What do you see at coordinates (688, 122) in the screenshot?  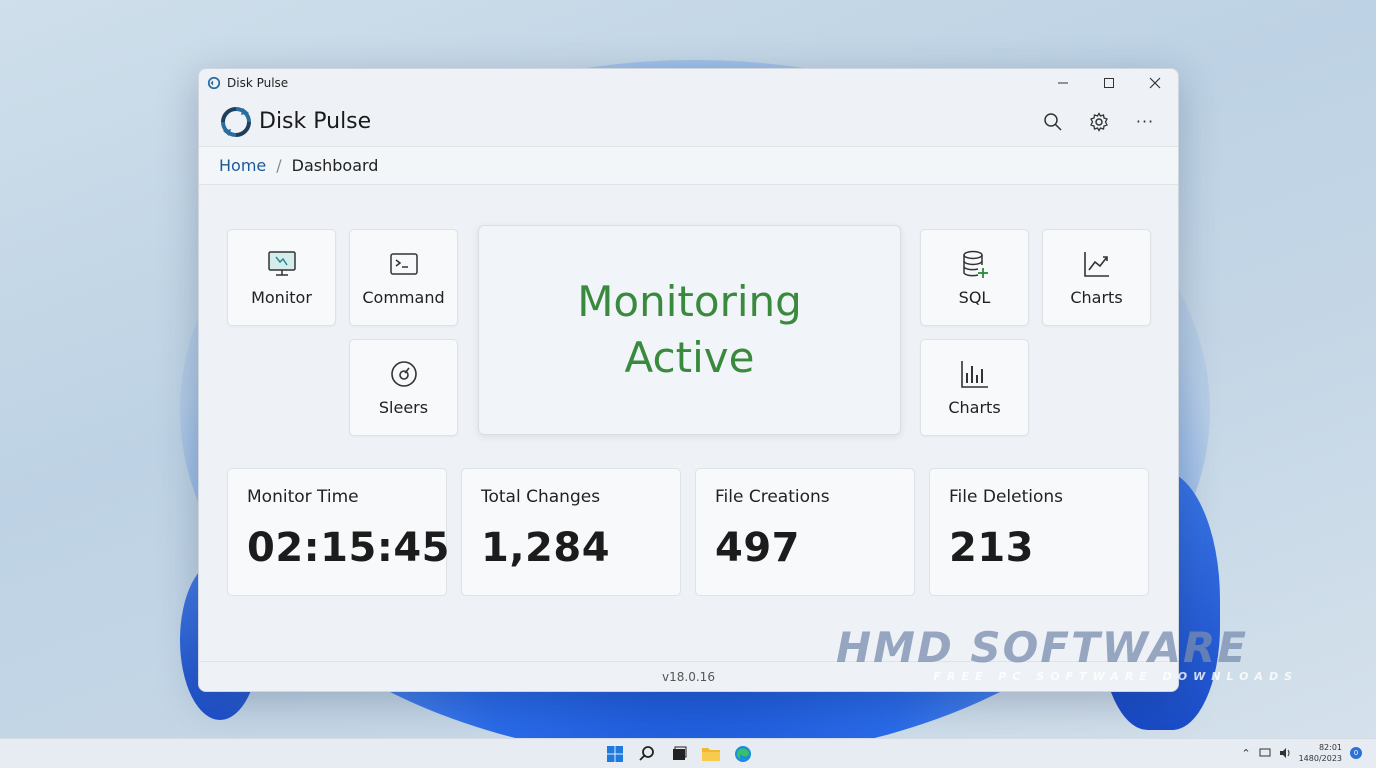 I see `app-header: Disk Pulse ···` at bounding box center [688, 122].